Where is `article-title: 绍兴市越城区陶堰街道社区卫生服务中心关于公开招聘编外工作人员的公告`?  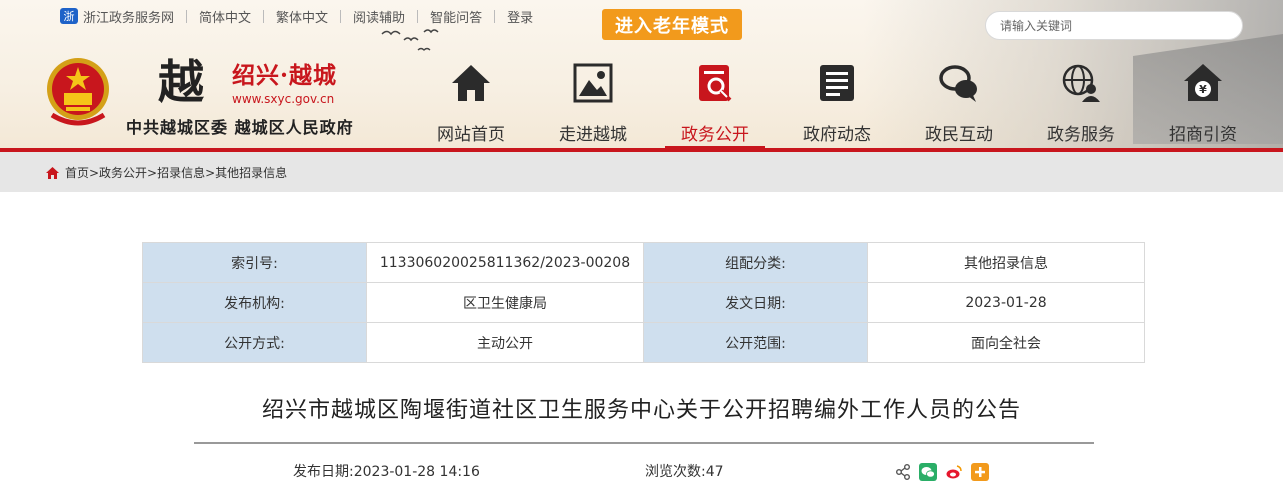
article-title: 绍兴市越城区陶堰街道社区卫生服务中心关于公开招聘编外工作人员的公告 is located at coordinates (641, 410).